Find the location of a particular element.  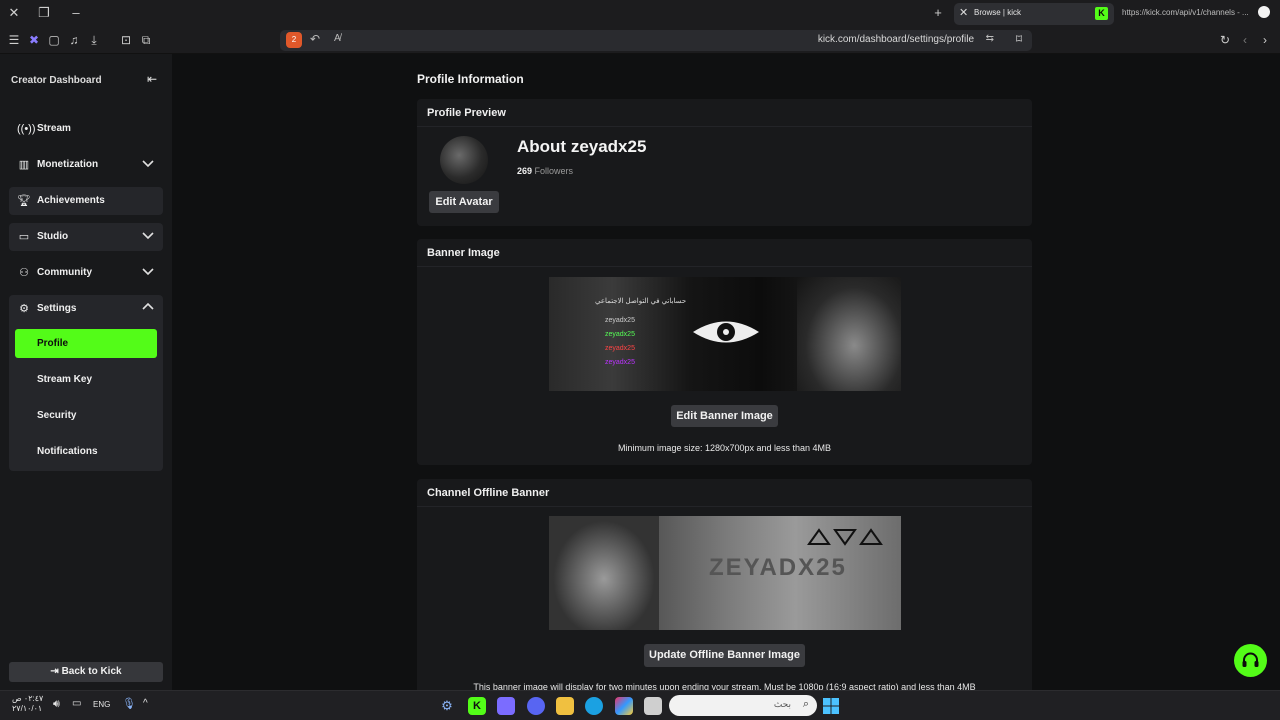

discord-icon is located at coordinates (536, 706).